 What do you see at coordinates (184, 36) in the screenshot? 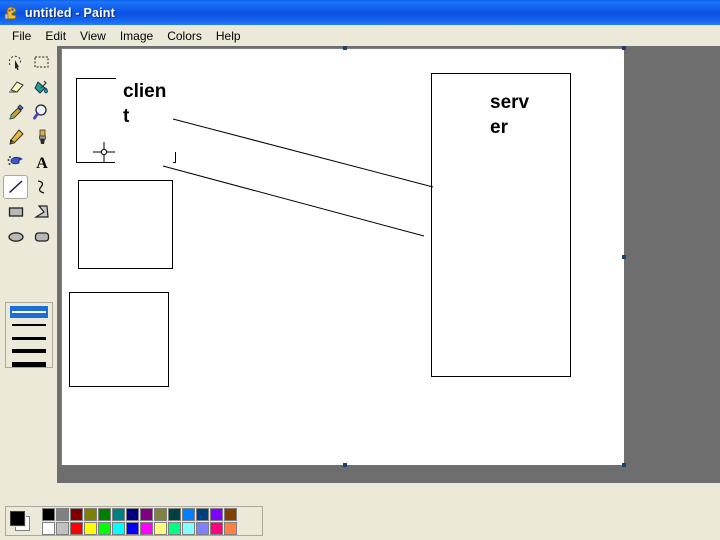
I see `menu-item-colors: Colors` at bounding box center [184, 36].